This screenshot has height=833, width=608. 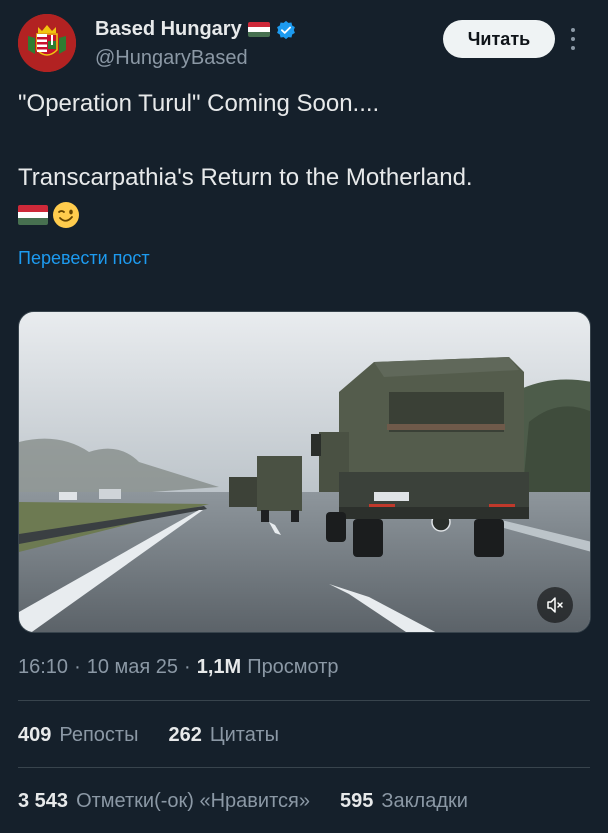 What do you see at coordinates (193, 801) in the screenshot?
I see `likes-label: Отметки(-ок) «Нравится»` at bounding box center [193, 801].